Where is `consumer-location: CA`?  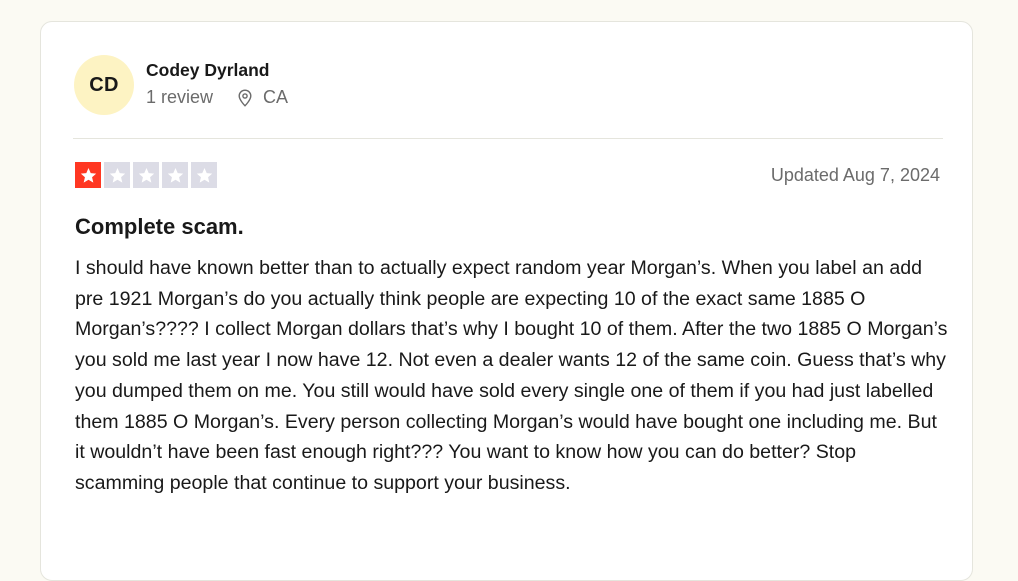 consumer-location: CA is located at coordinates (261, 97).